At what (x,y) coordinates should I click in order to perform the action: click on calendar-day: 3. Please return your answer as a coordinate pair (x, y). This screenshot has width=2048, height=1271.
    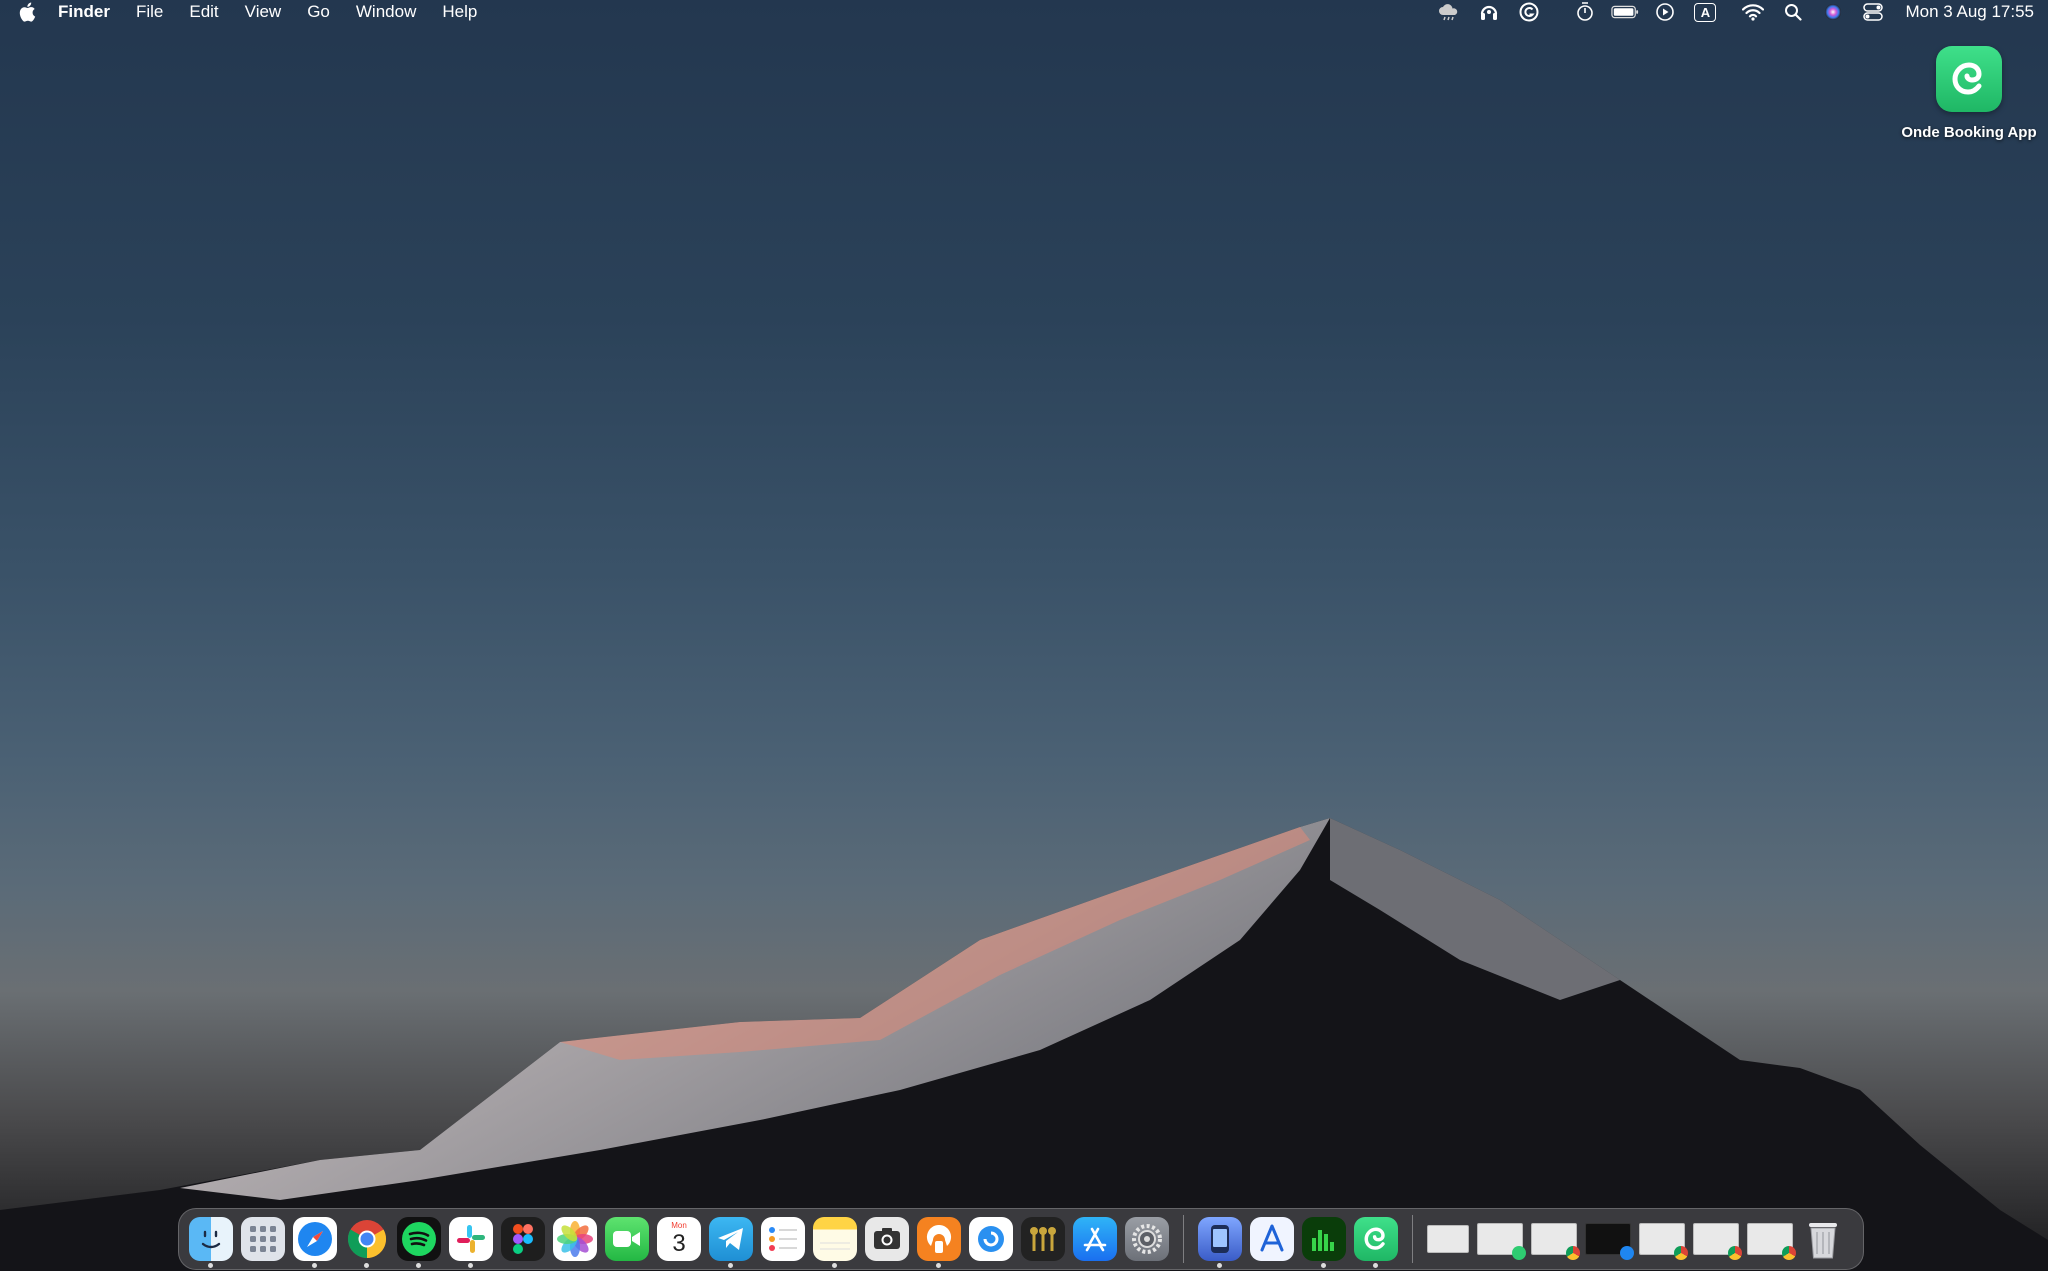
    Looking at the image, I should click on (679, 1243).